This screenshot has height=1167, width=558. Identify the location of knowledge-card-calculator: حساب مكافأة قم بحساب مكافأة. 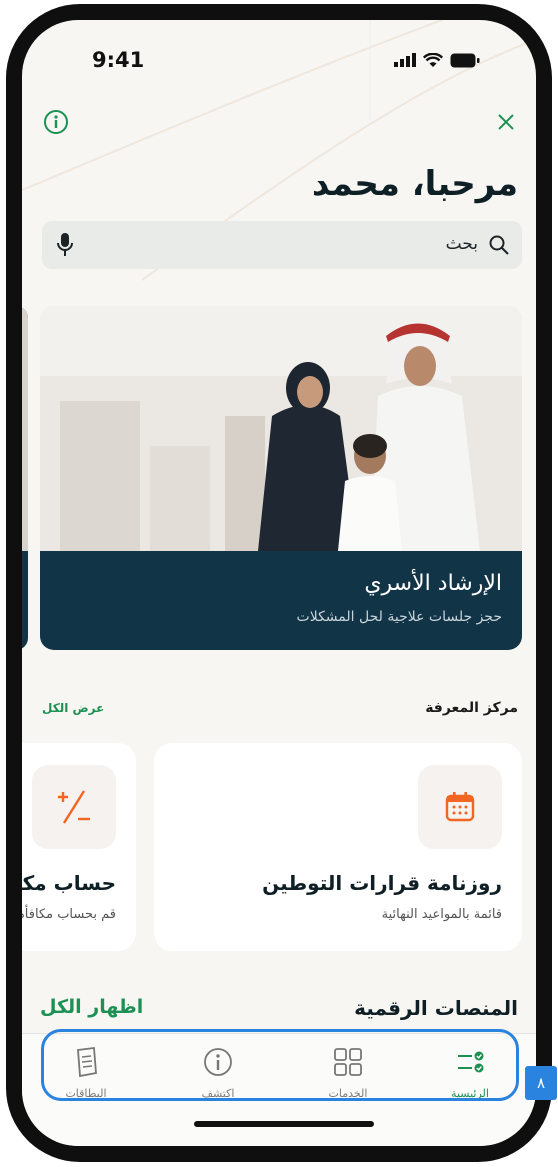
(79, 847).